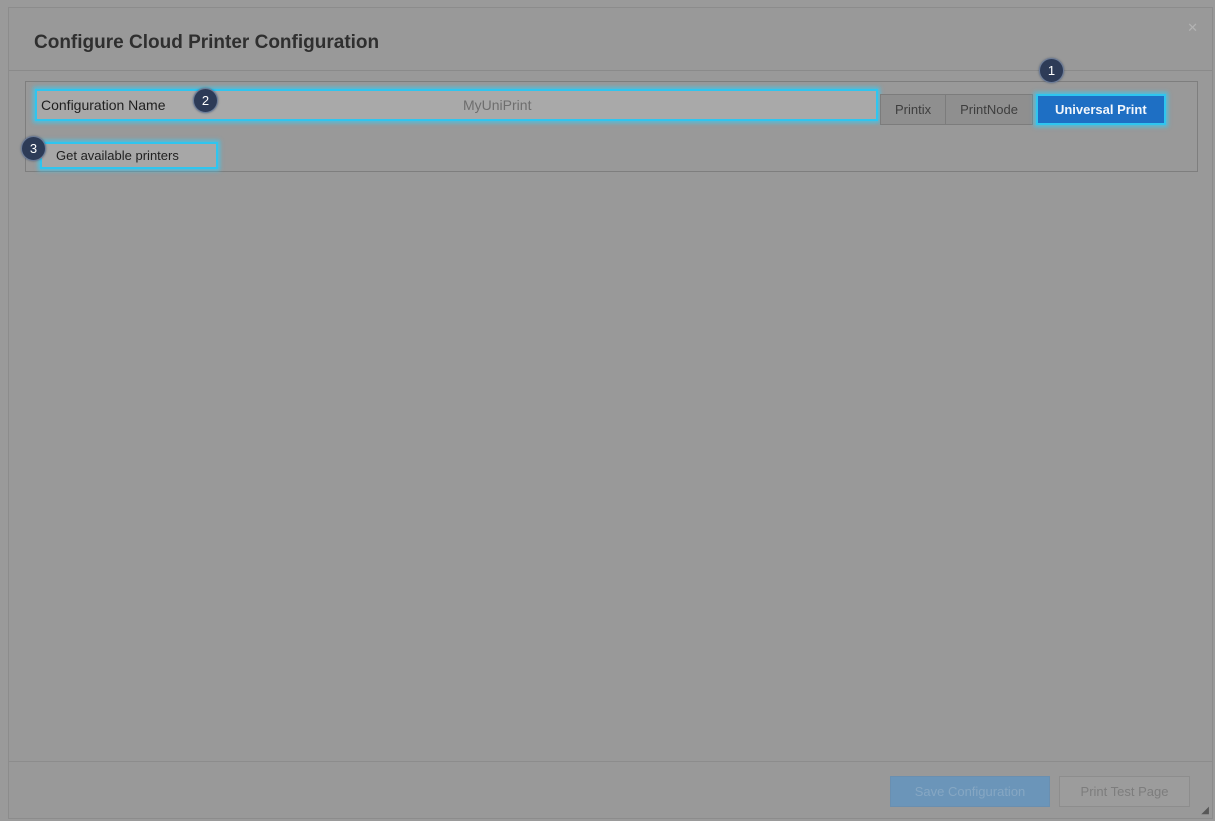 The image size is (1215, 821). What do you see at coordinates (532, 105) in the screenshot?
I see `configuration-name-input` at bounding box center [532, 105].